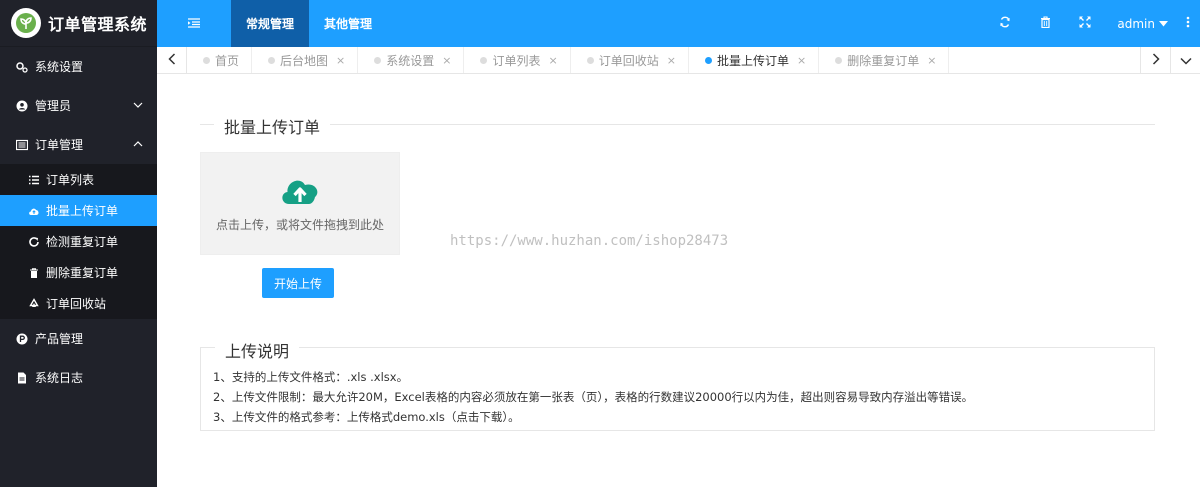 The width and height of the screenshot is (1200, 487). I want to click on page-tab-label: 订单列表, so click(516, 61).